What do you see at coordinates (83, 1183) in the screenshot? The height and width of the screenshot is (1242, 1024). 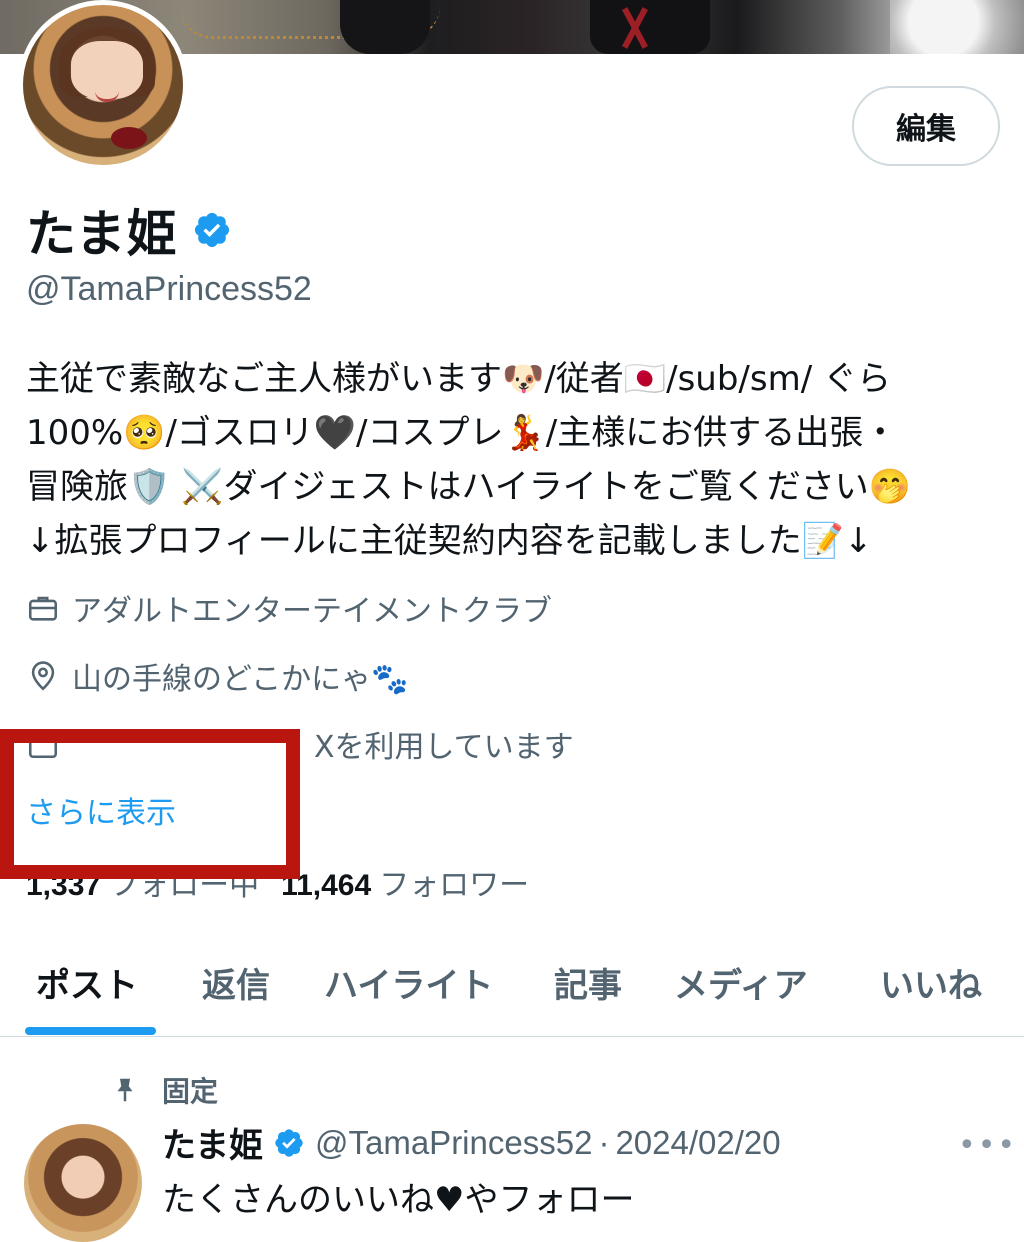 I see `post-author-avatar` at bounding box center [83, 1183].